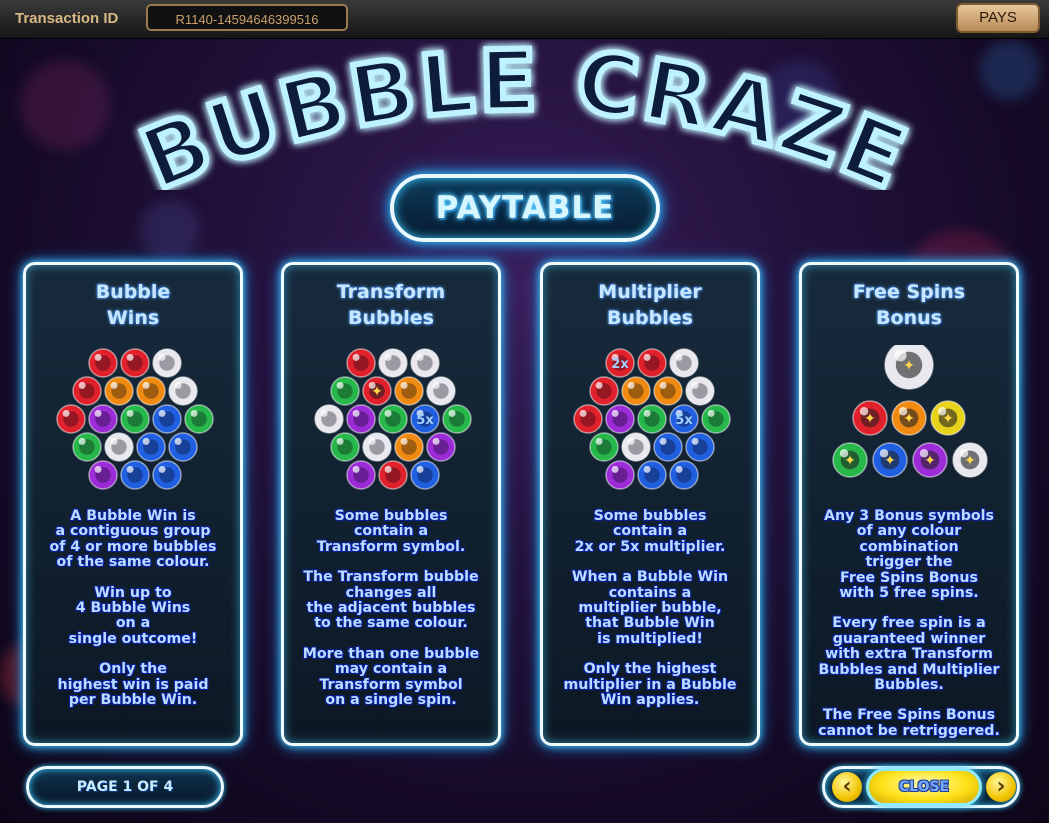  I want to click on panel-title: Free Spins Bonus, so click(909, 305).